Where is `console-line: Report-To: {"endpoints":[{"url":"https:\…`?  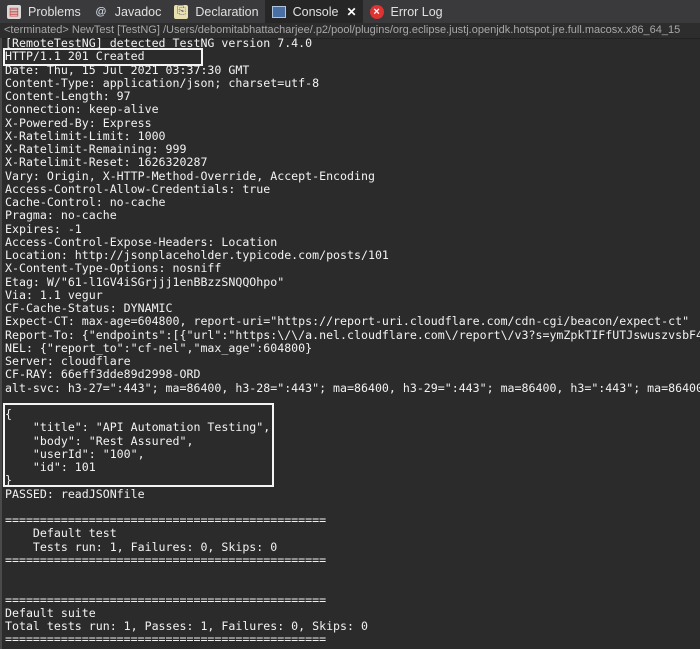
console-line: Report-To: {"endpoints":[{"url":"https:\… is located at coordinates (352, 335).